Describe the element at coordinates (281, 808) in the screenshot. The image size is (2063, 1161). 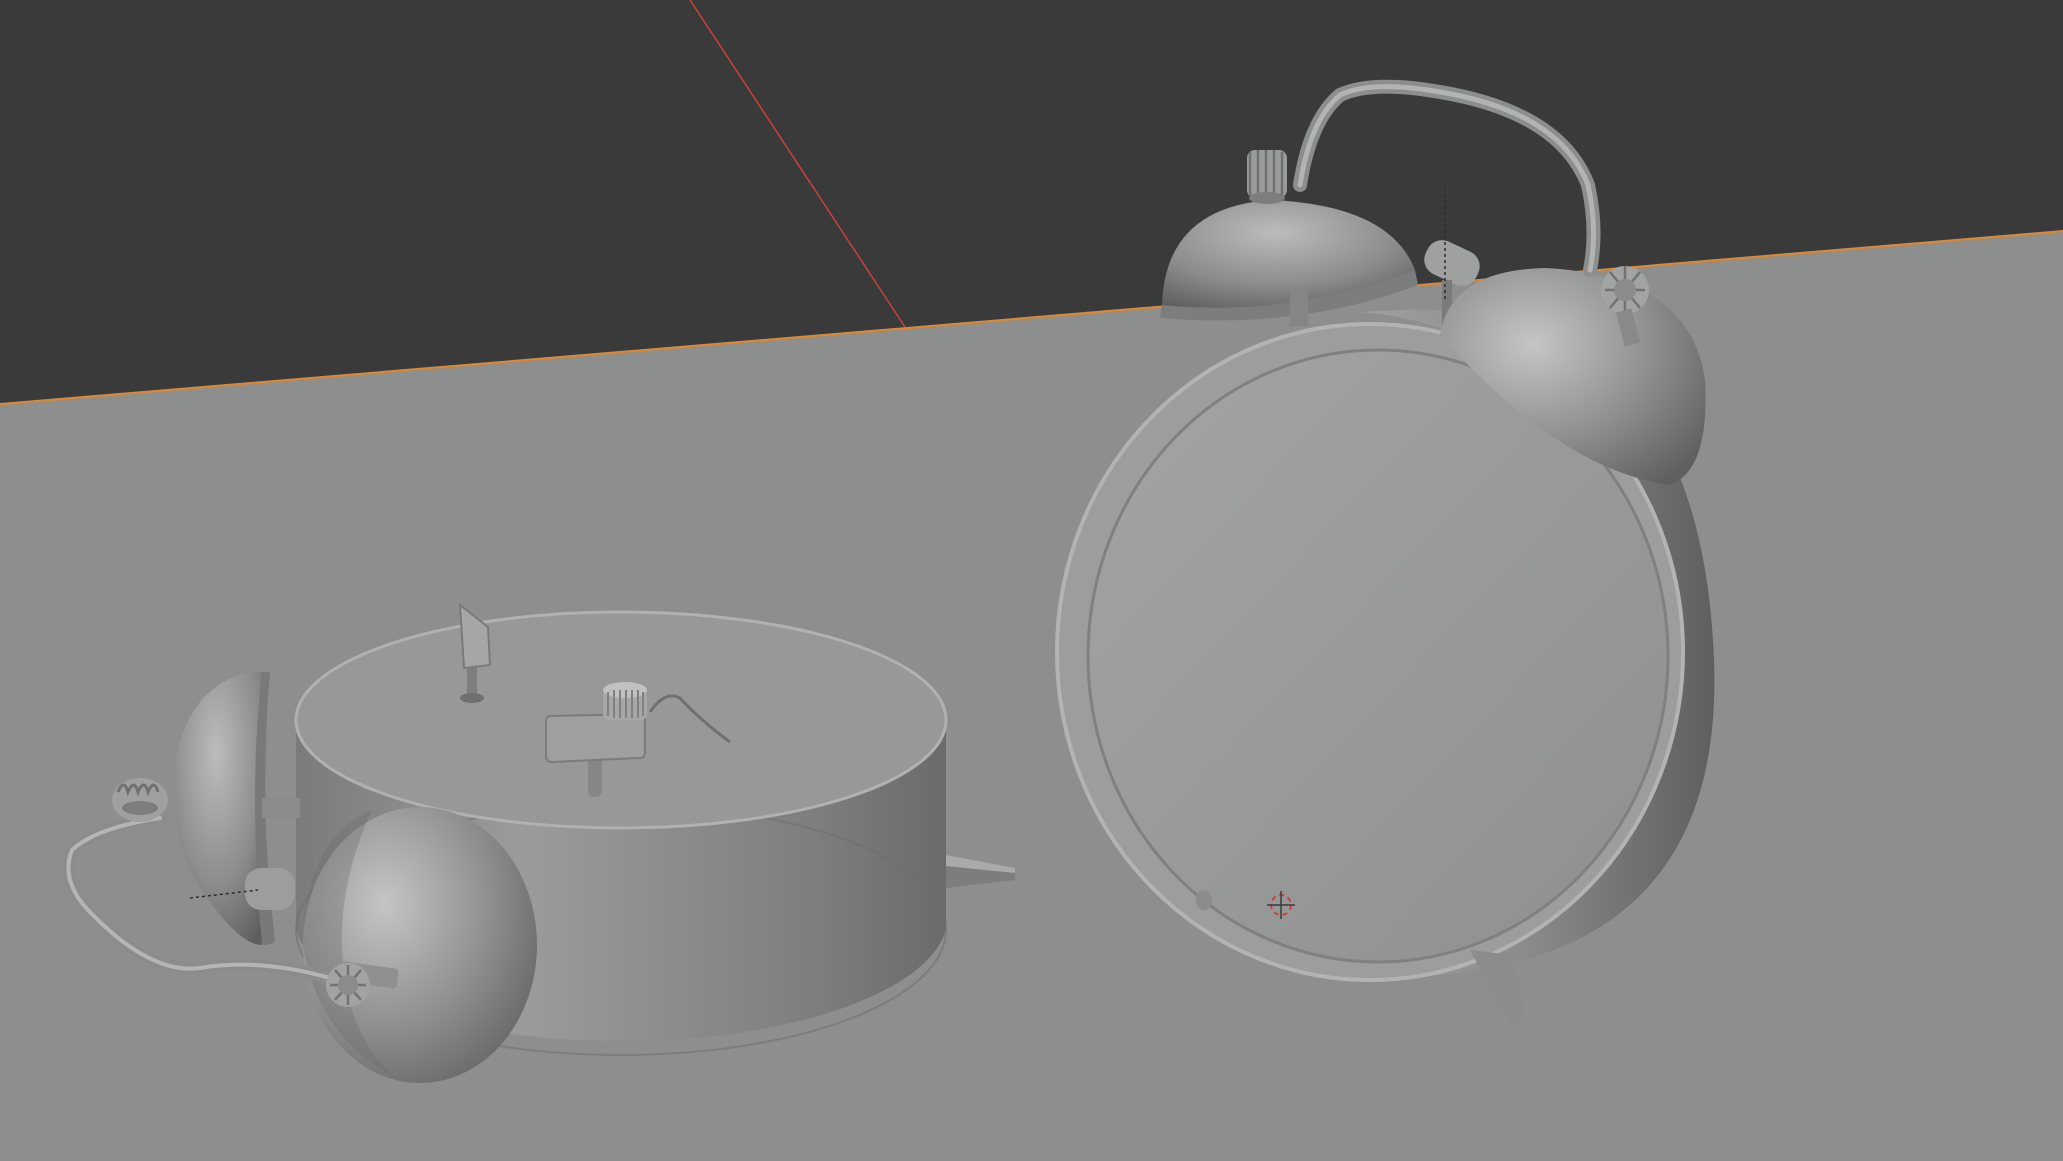
I see `bell-stem-rear` at that location.